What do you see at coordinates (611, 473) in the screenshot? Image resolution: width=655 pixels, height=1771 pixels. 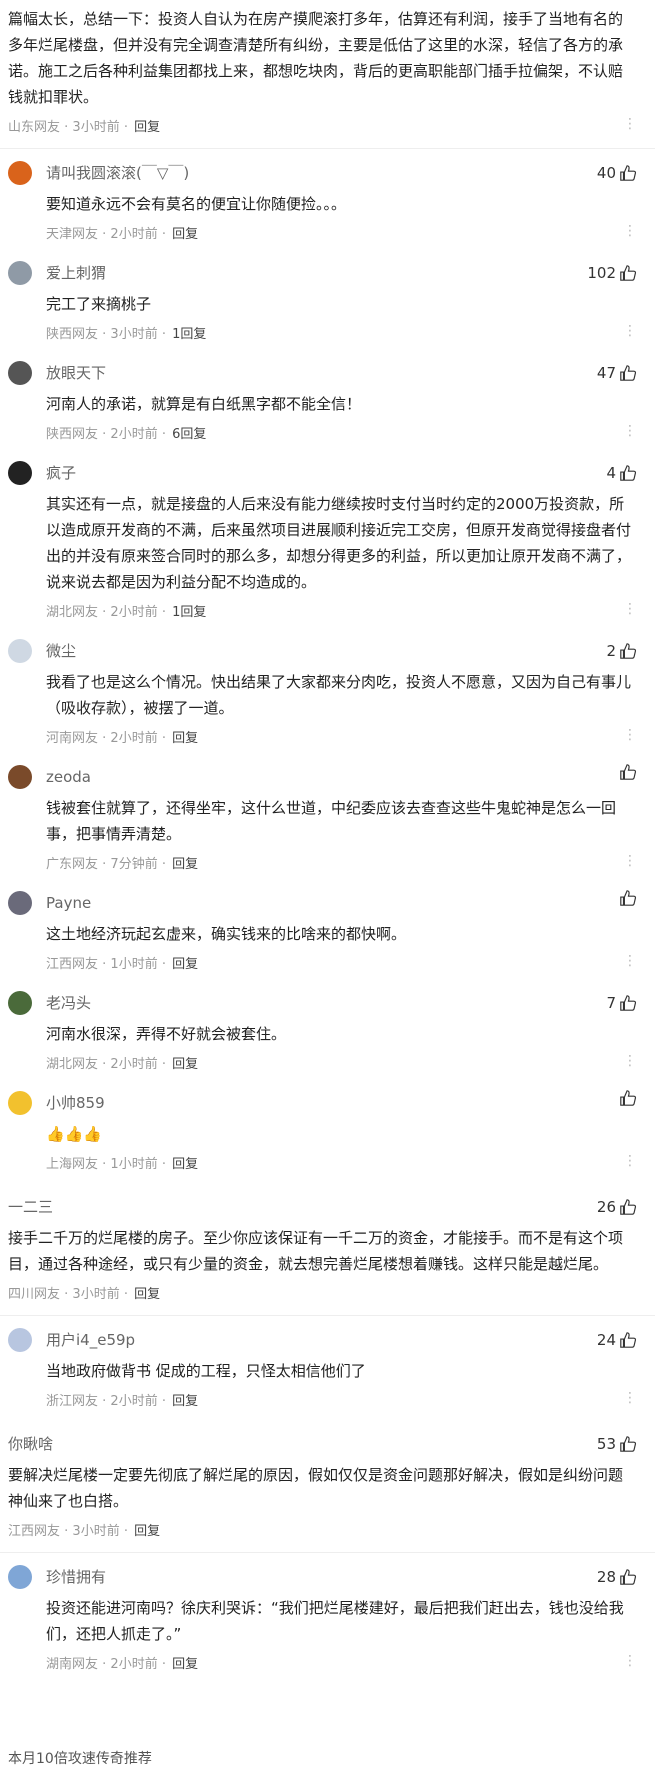 I see `like-count: 4` at bounding box center [611, 473].